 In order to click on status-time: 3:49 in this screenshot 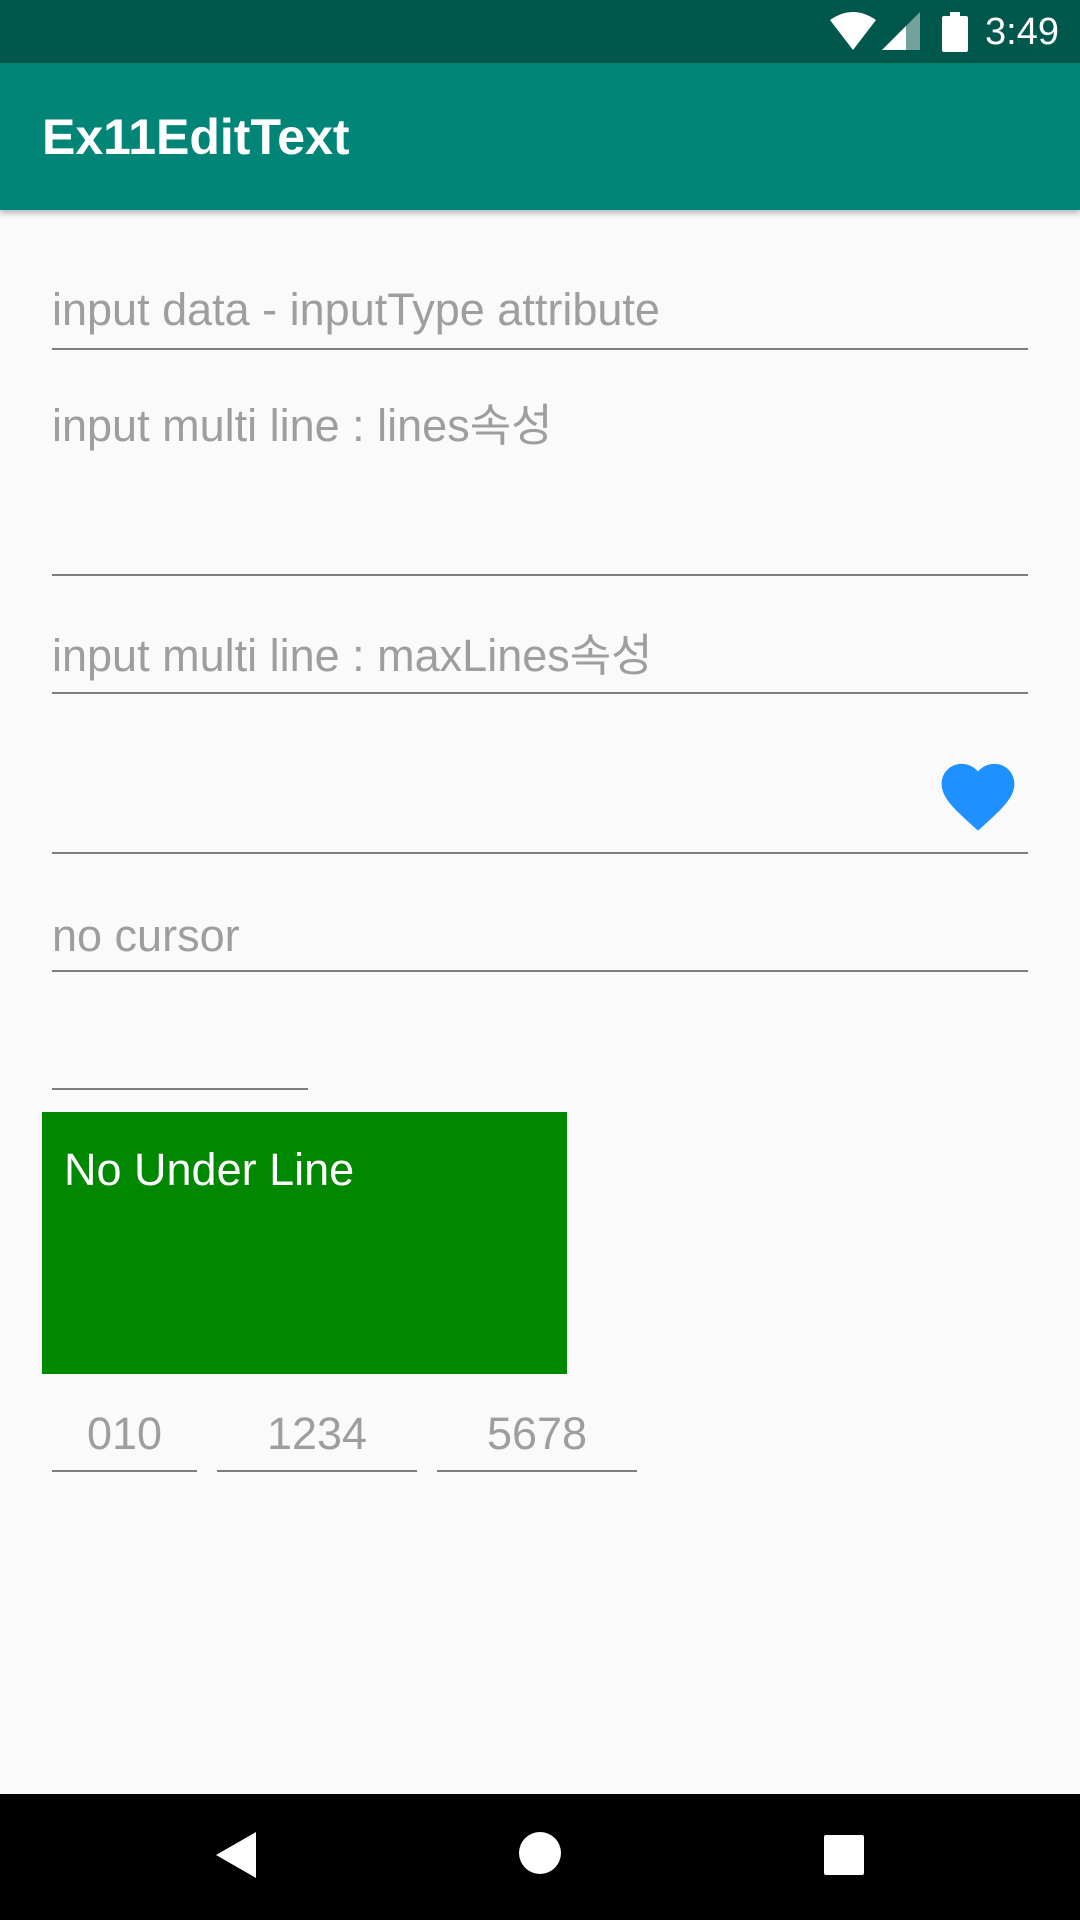, I will do `click(1022, 32)`.